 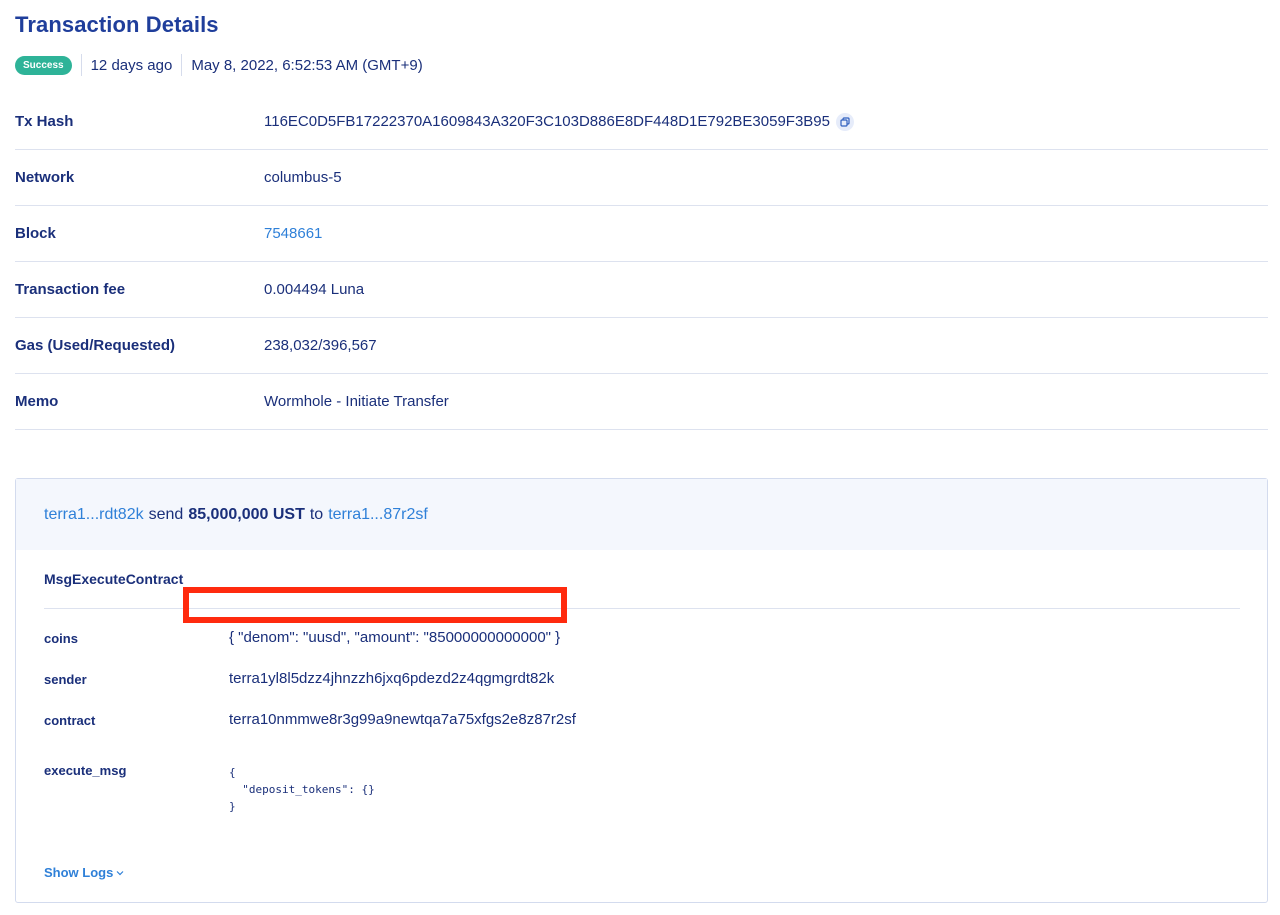 What do you see at coordinates (844, 121) in the screenshot?
I see `copy-icon` at bounding box center [844, 121].